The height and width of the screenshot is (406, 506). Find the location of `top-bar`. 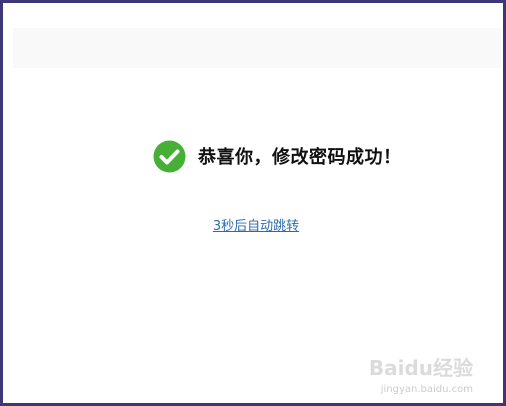

top-bar is located at coordinates (257, 48).